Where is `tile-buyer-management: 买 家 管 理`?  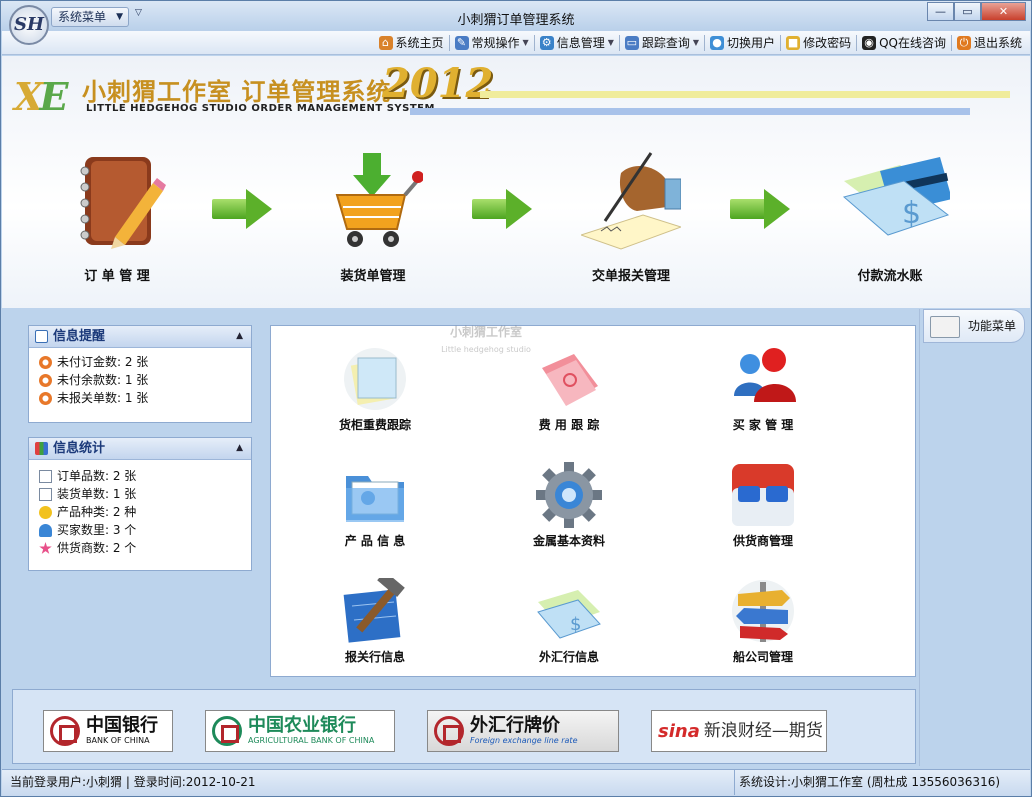 tile-buyer-management: 买 家 管 理 is located at coordinates (763, 389).